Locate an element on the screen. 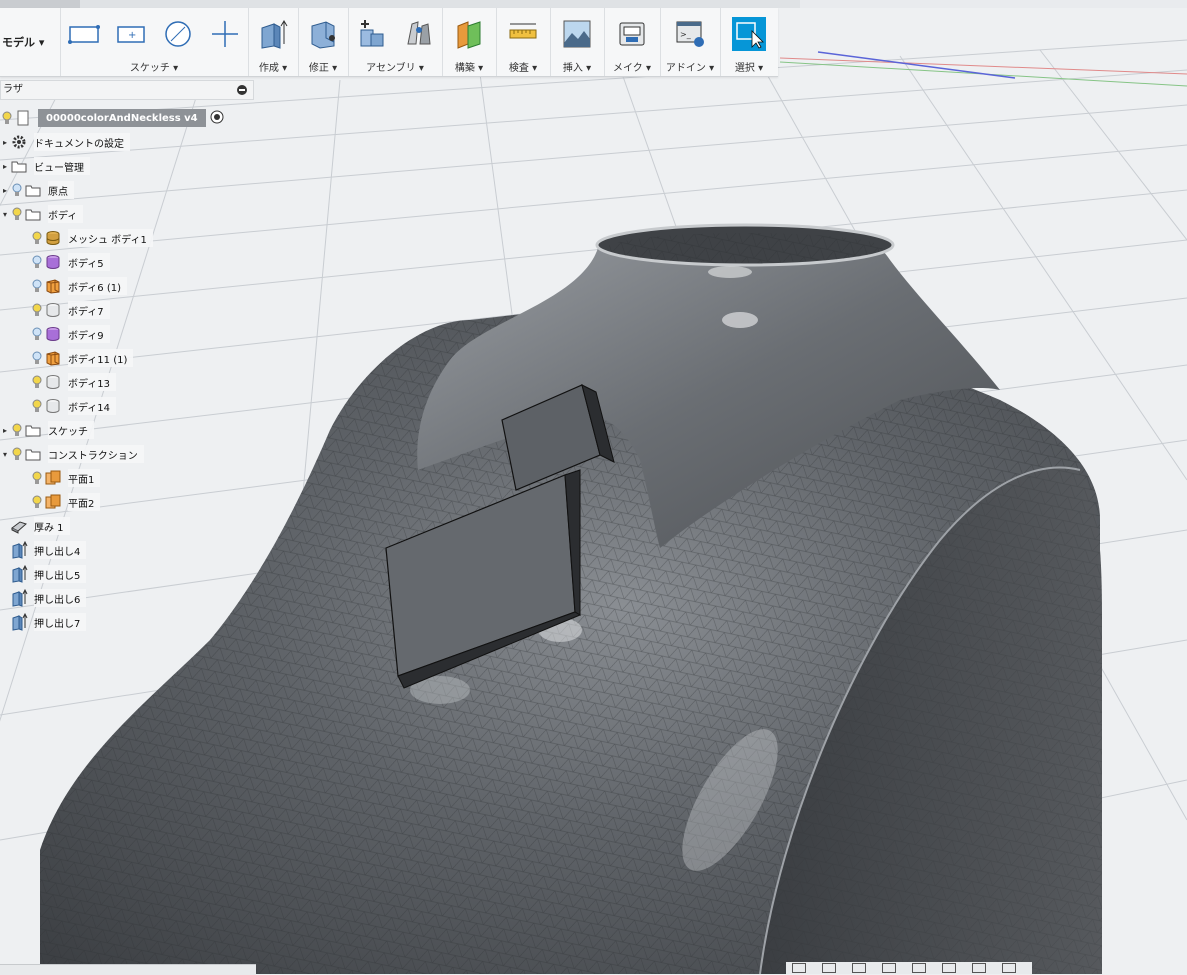  tree-node-extrude-6: 押し出し6 is located at coordinates (48, 598).